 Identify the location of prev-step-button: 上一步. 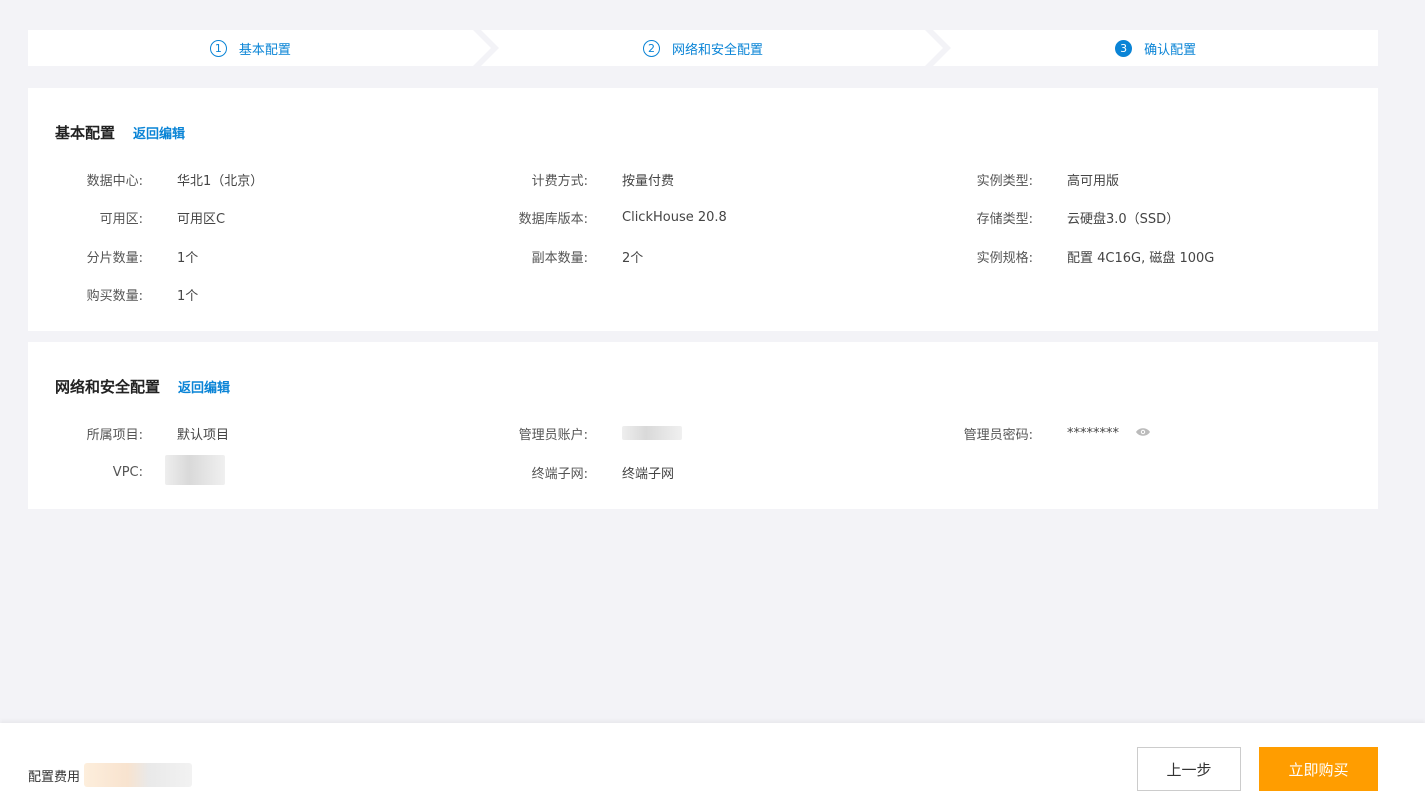
(1189, 769).